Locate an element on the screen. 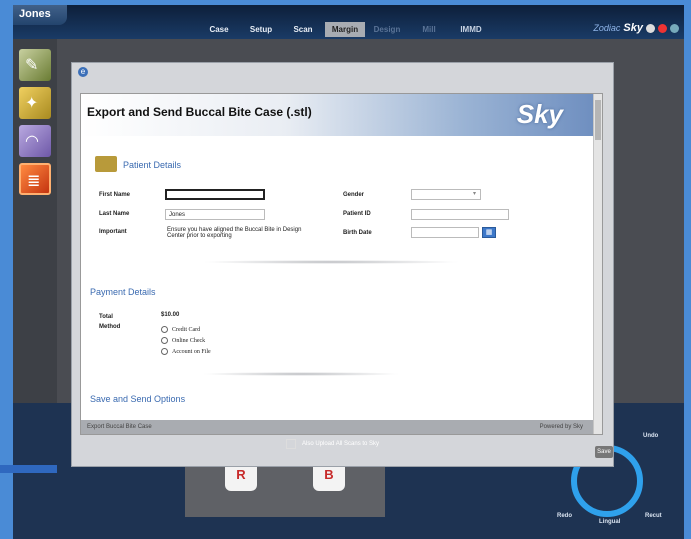 This screenshot has height=539, width=691. tab-immd: IMMD is located at coordinates (471, 29).